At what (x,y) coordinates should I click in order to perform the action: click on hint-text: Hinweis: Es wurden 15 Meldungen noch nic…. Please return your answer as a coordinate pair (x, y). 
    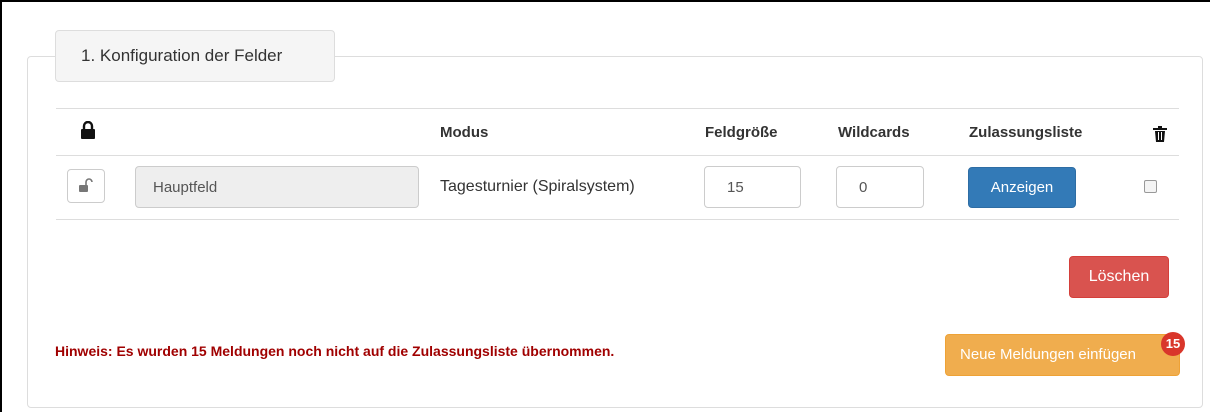
    Looking at the image, I should click on (335, 351).